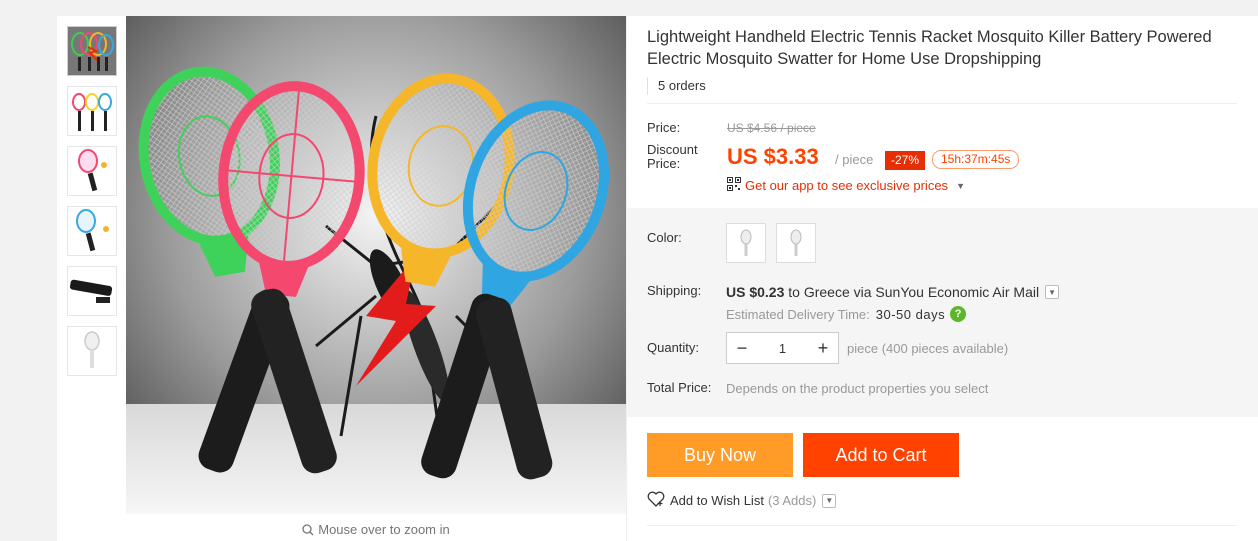 Image resolution: width=1258 pixels, height=541 pixels. I want to click on availability: piece (400 pieces available), so click(928, 348).